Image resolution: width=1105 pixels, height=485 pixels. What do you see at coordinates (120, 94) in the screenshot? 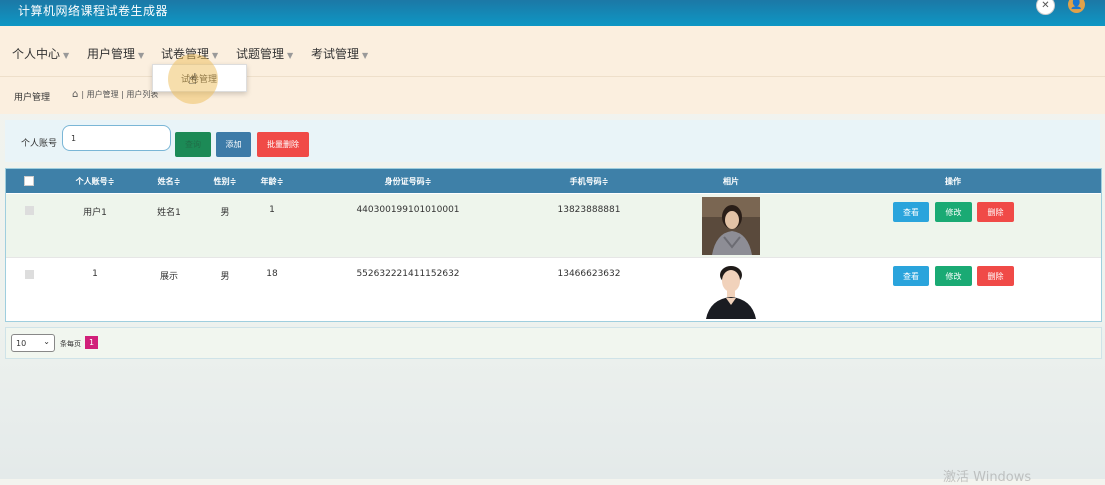
I see `breadcrumb-path: | 用户管理 | 用户列表` at bounding box center [120, 94].